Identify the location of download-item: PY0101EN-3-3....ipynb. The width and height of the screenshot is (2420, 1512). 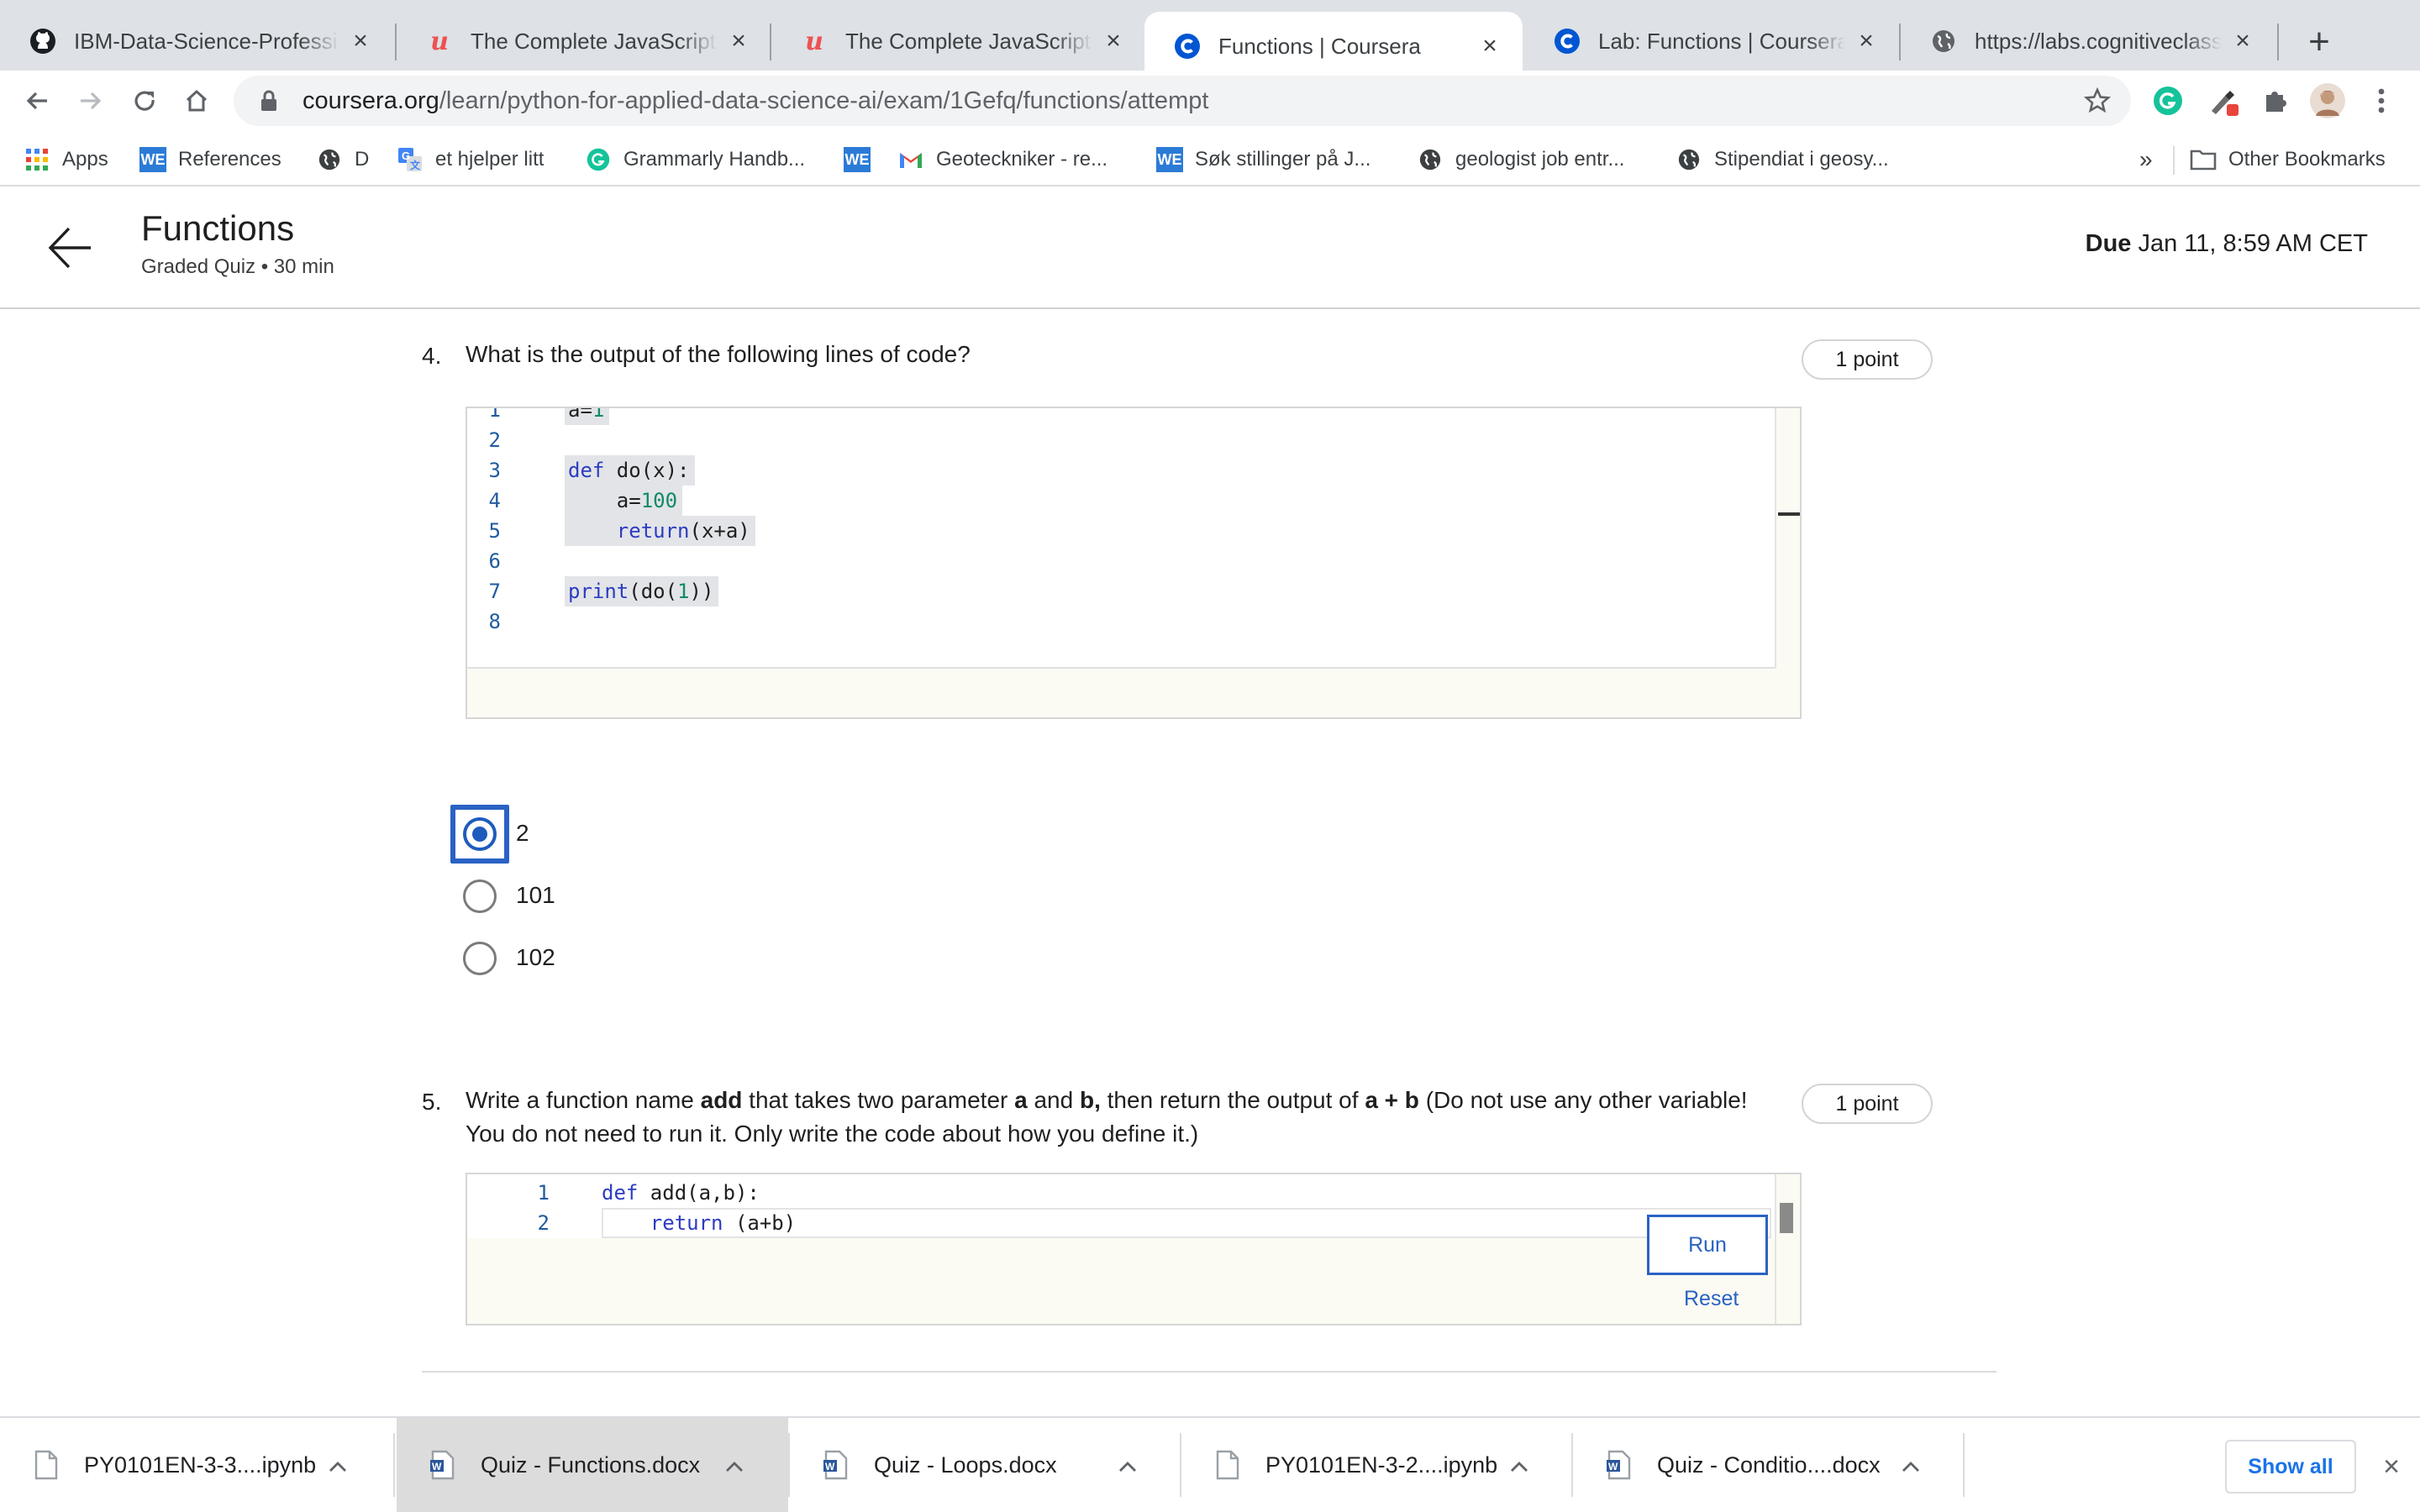
(196, 1465).